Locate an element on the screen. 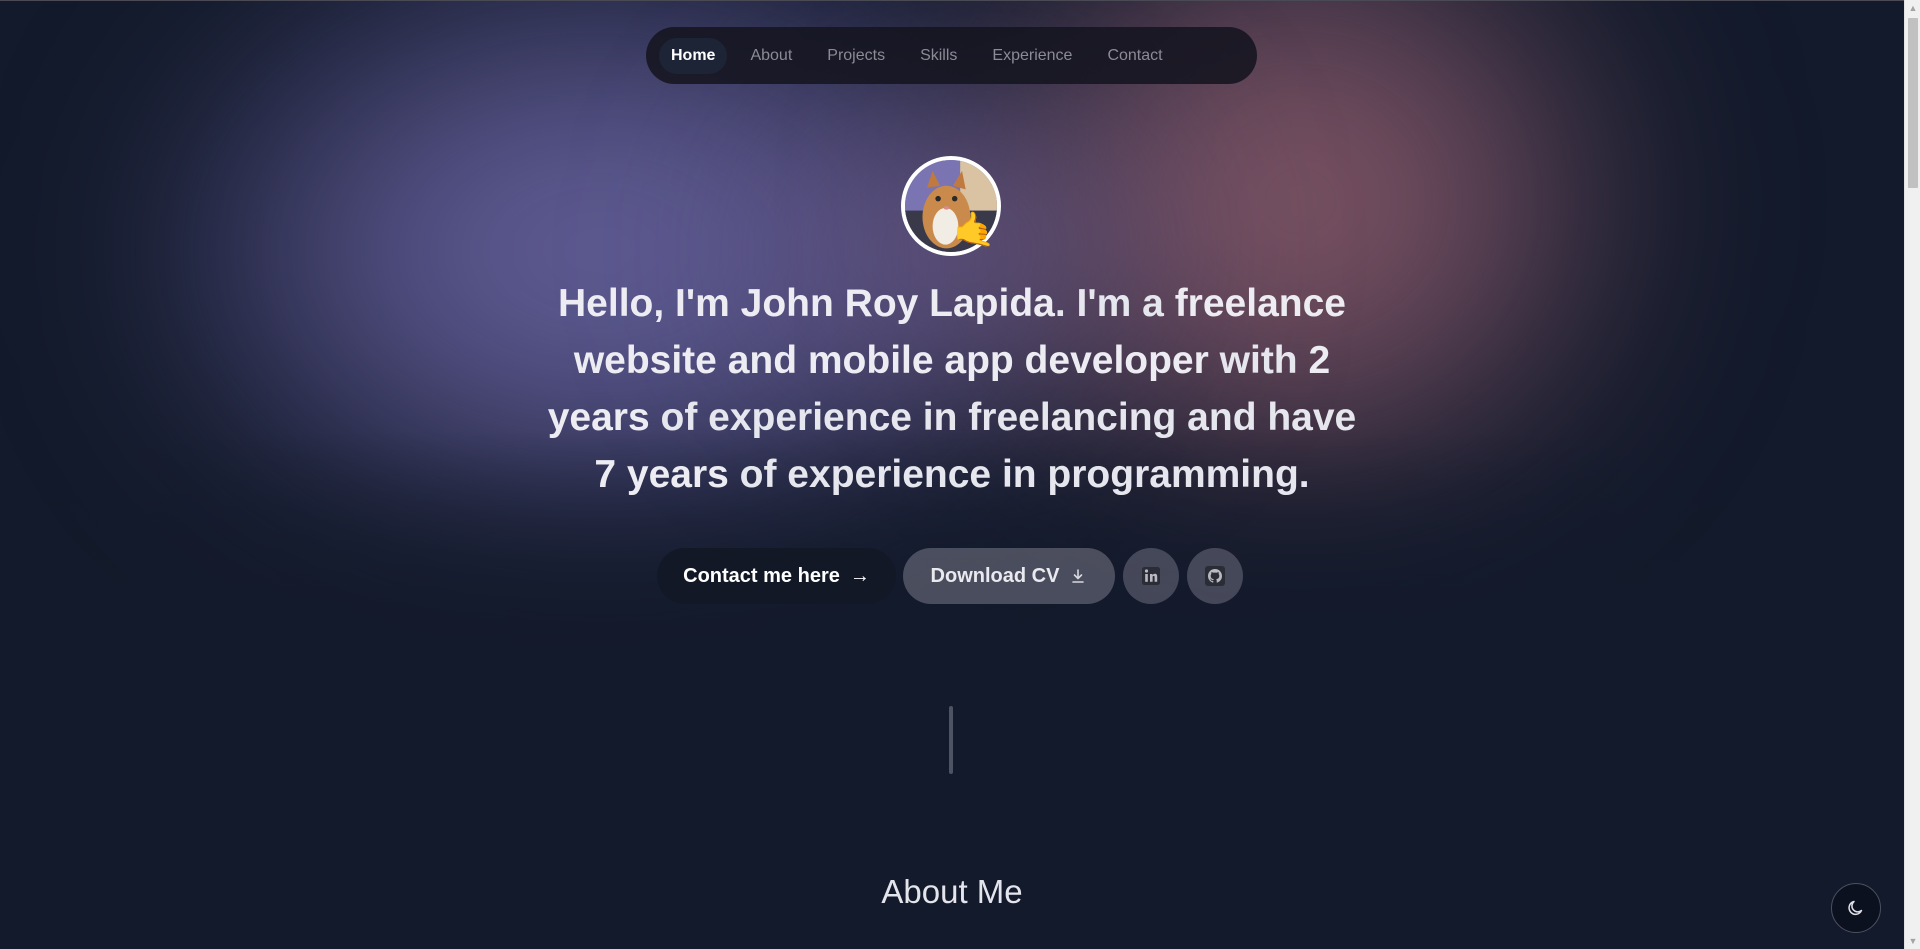 This screenshot has height=949, width=1920. moon-icon is located at coordinates (1855, 908).